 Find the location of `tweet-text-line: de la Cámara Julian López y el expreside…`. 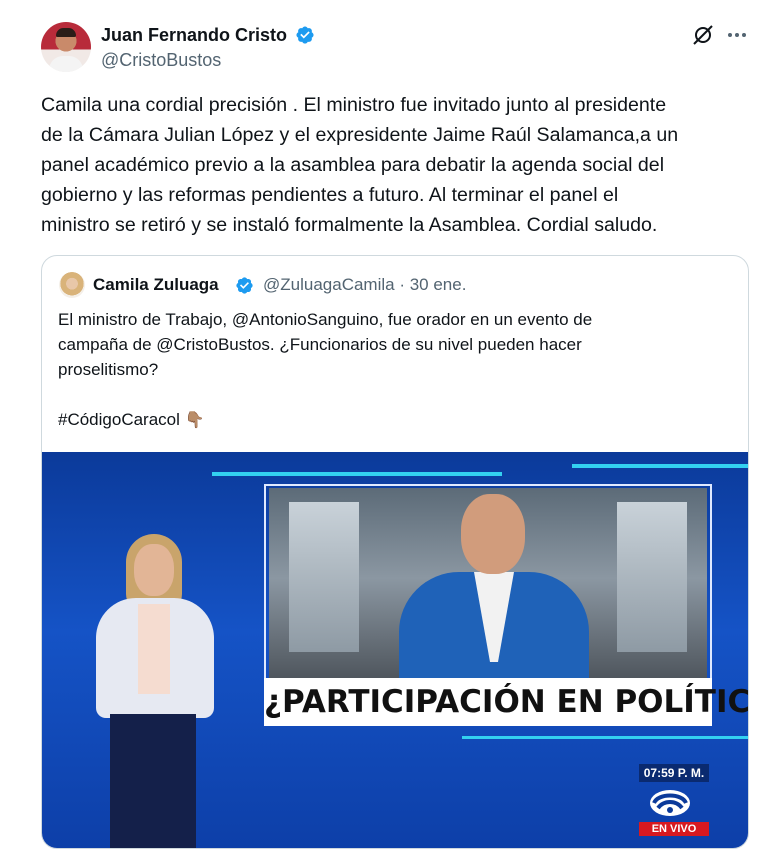

tweet-text-line: de la Cámara Julian López y el expreside… is located at coordinates (360, 135).